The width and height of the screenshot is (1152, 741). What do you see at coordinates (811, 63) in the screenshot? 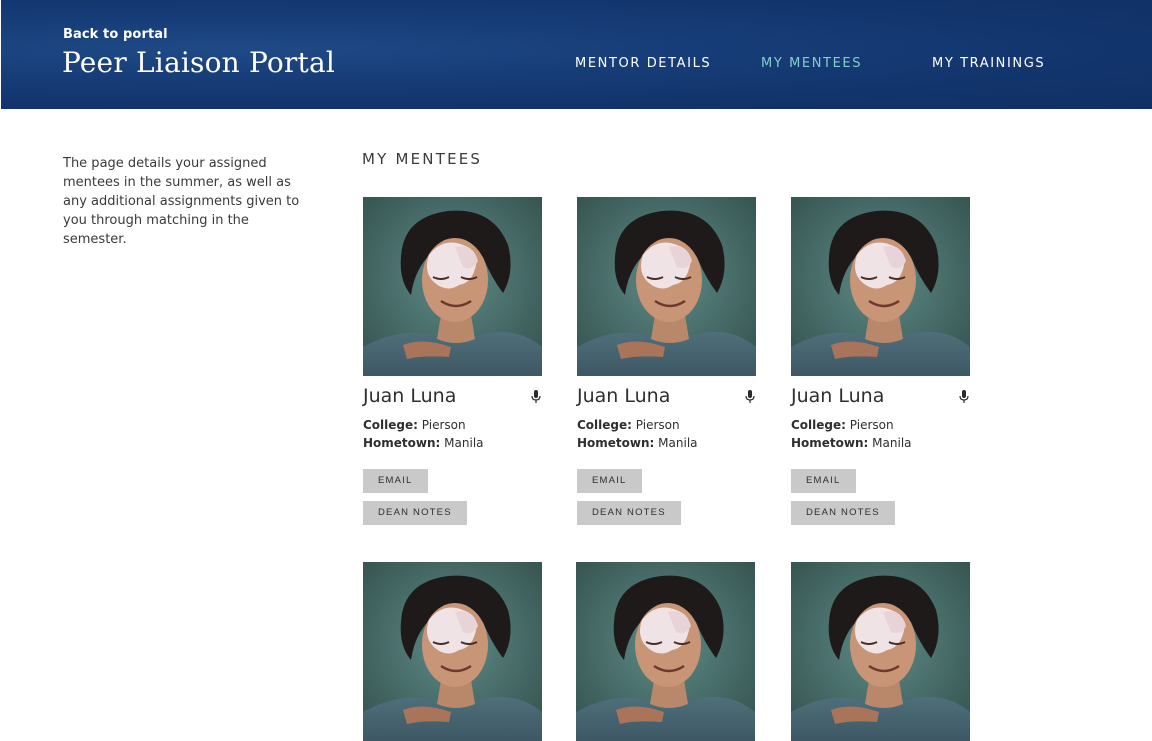
I see `nav-my-mentees: MY MENTEES` at bounding box center [811, 63].